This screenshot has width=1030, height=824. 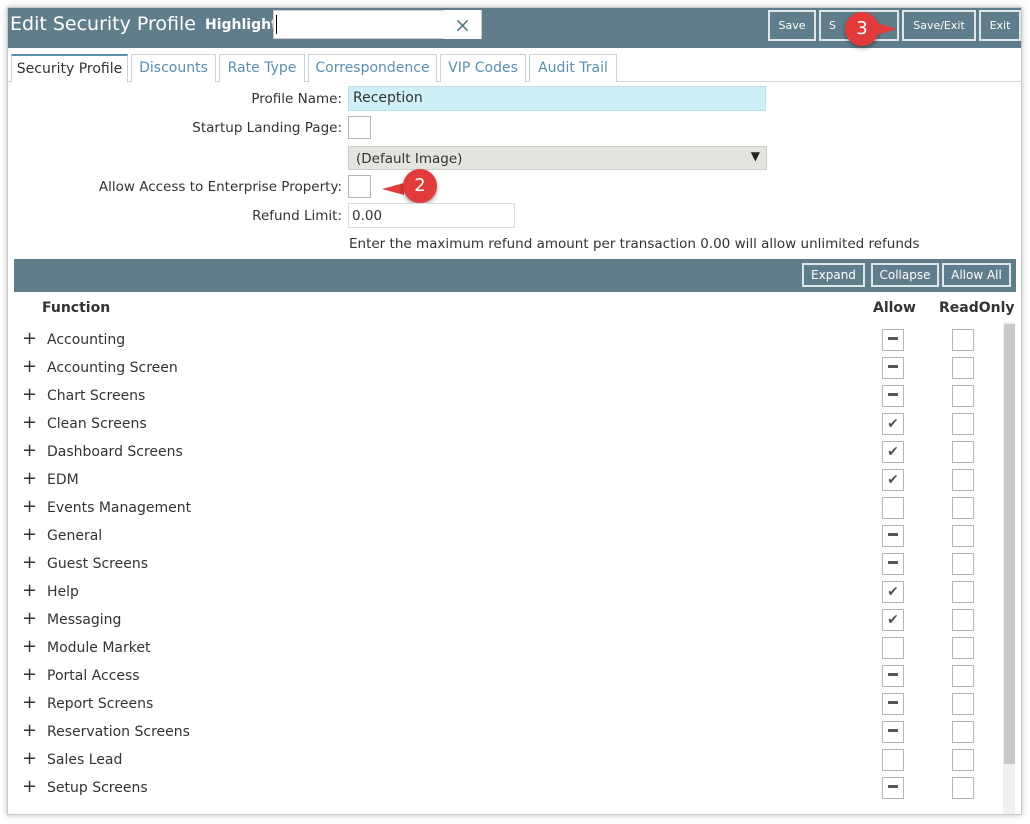 I want to click on function-name: Sales Lead, so click(x=85, y=760).